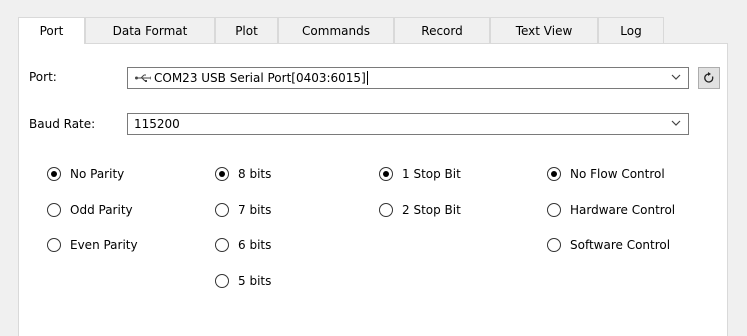 This screenshot has width=747, height=336. What do you see at coordinates (408, 124) in the screenshot?
I see `baud-rate-select: 115200` at bounding box center [408, 124].